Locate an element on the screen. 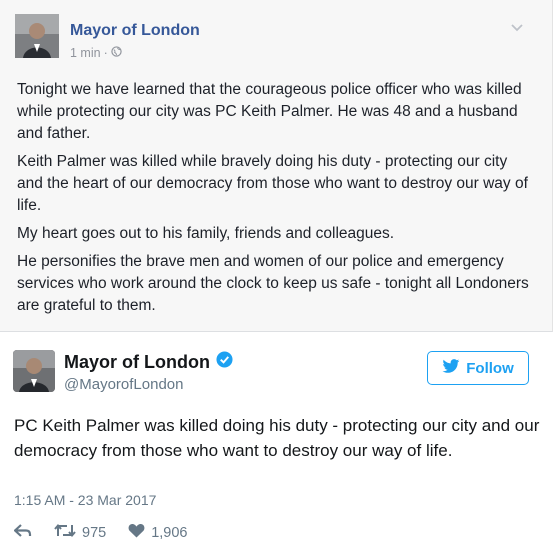  reply-button is located at coordinates (22, 532).